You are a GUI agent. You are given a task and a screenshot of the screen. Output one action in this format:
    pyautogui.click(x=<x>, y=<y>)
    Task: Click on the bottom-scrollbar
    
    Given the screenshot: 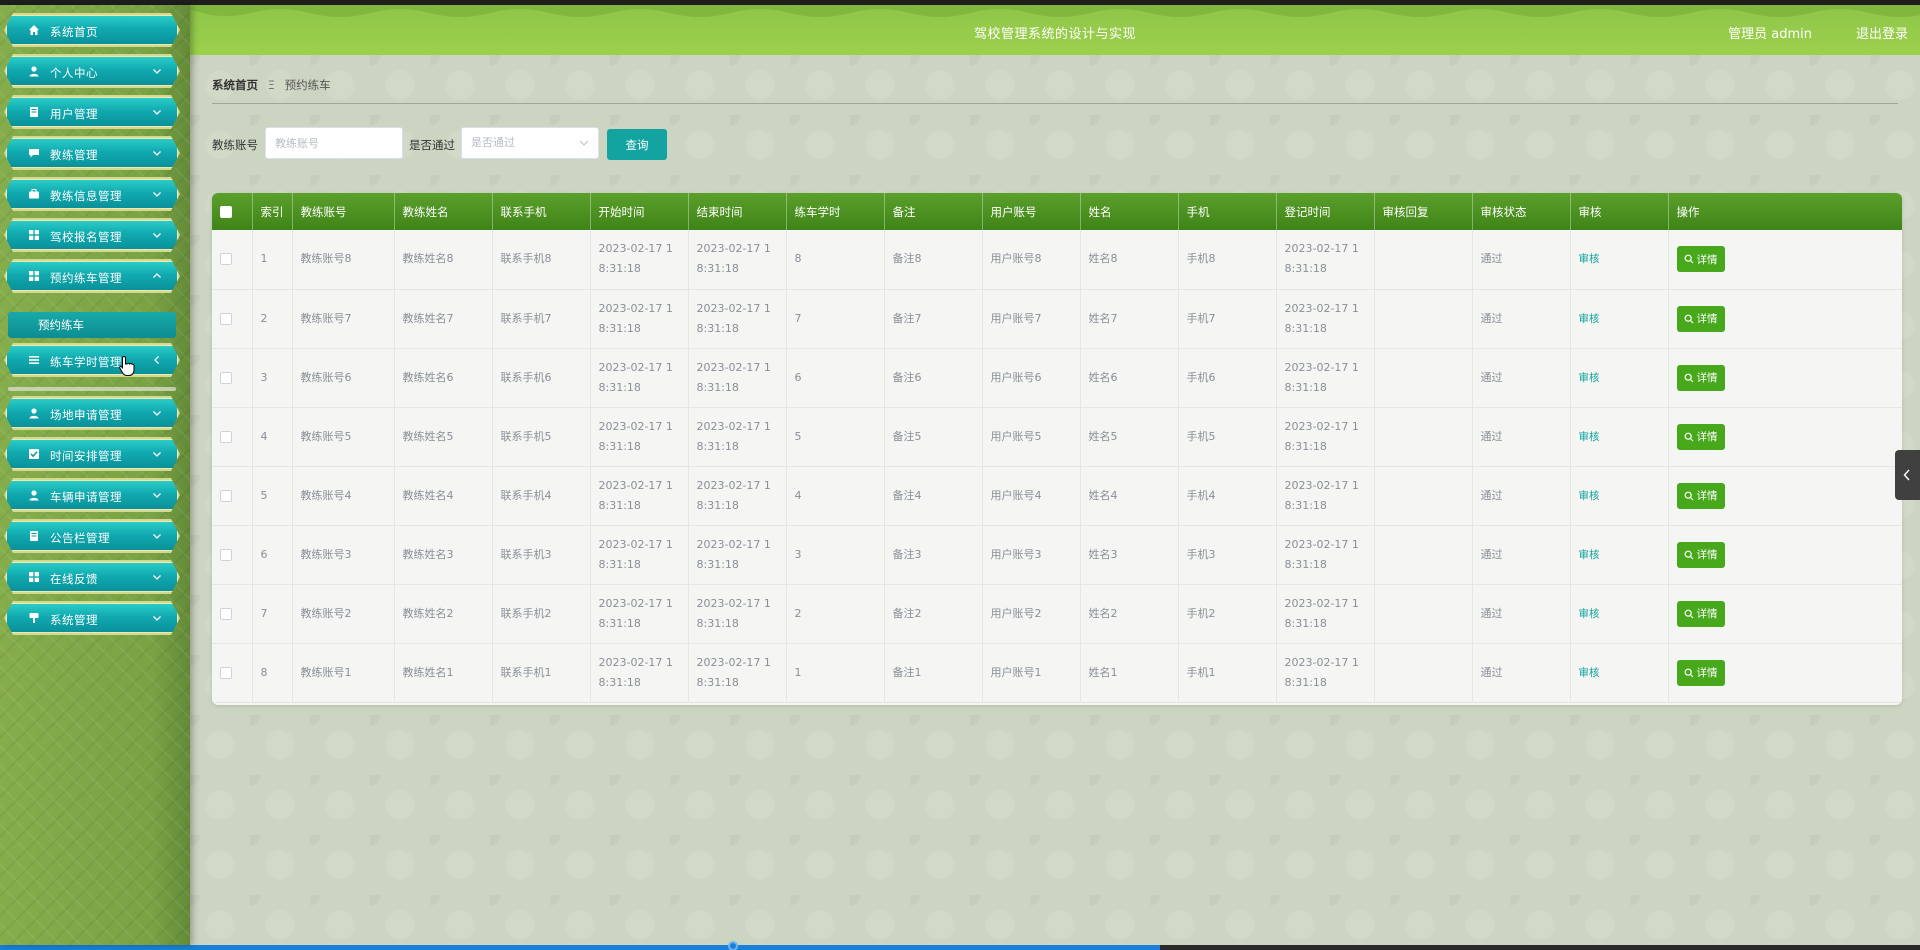 What is the action you would take?
    pyautogui.click(x=960, y=947)
    